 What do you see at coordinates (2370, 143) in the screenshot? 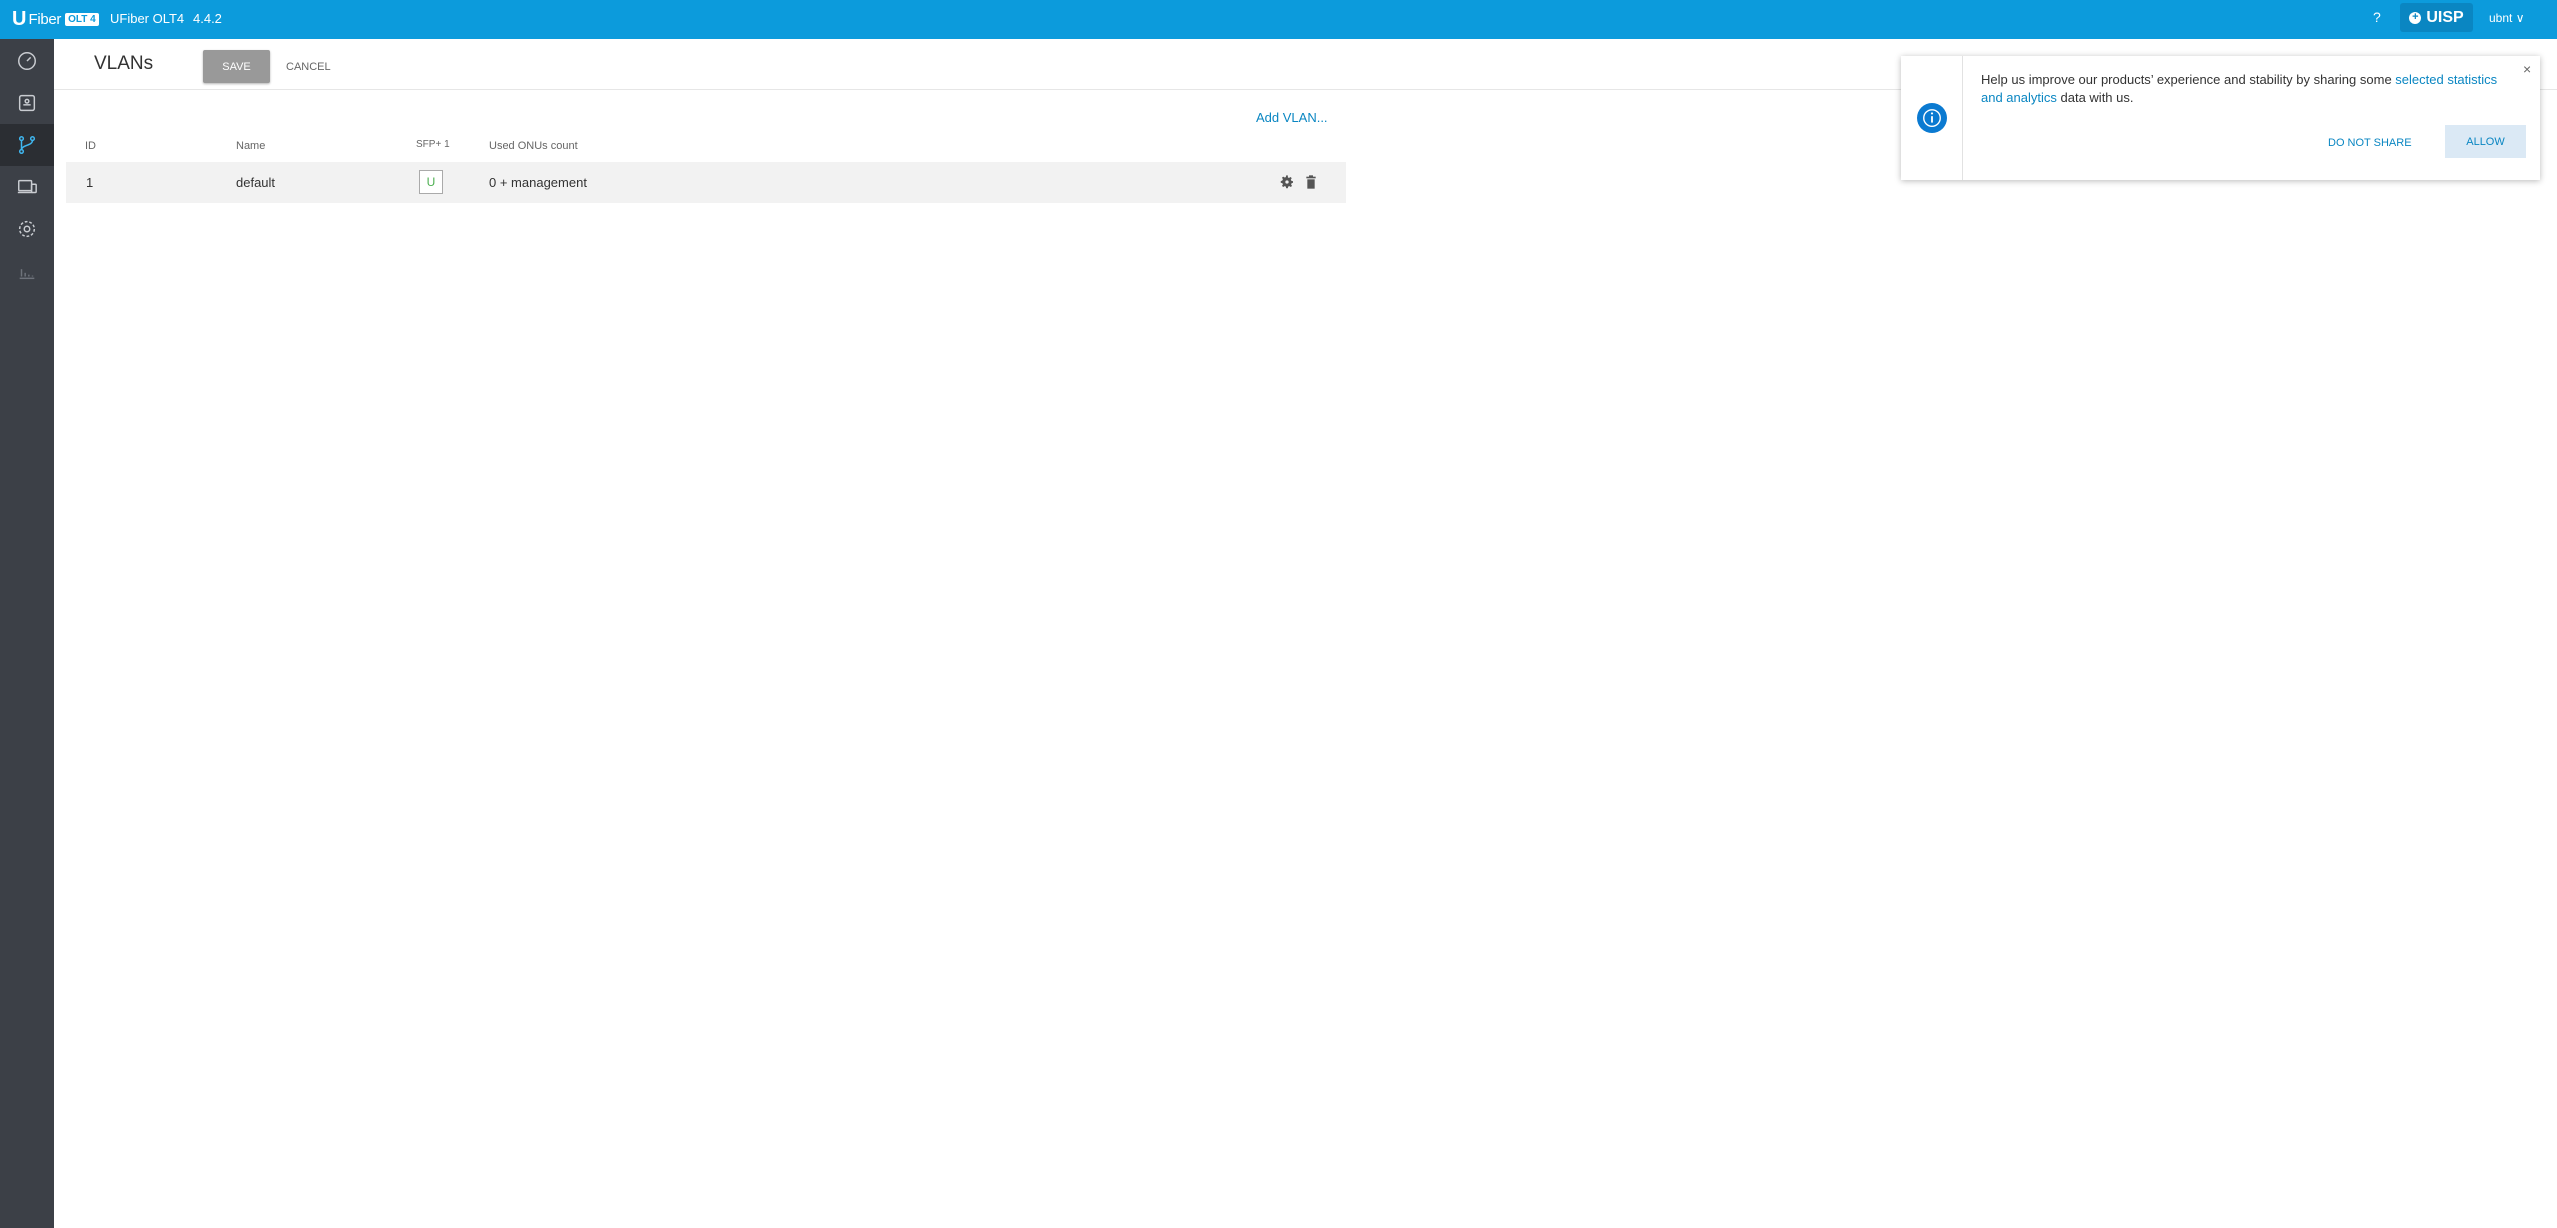
I see `do-not-share-button: DO NOT SHARE` at bounding box center [2370, 143].